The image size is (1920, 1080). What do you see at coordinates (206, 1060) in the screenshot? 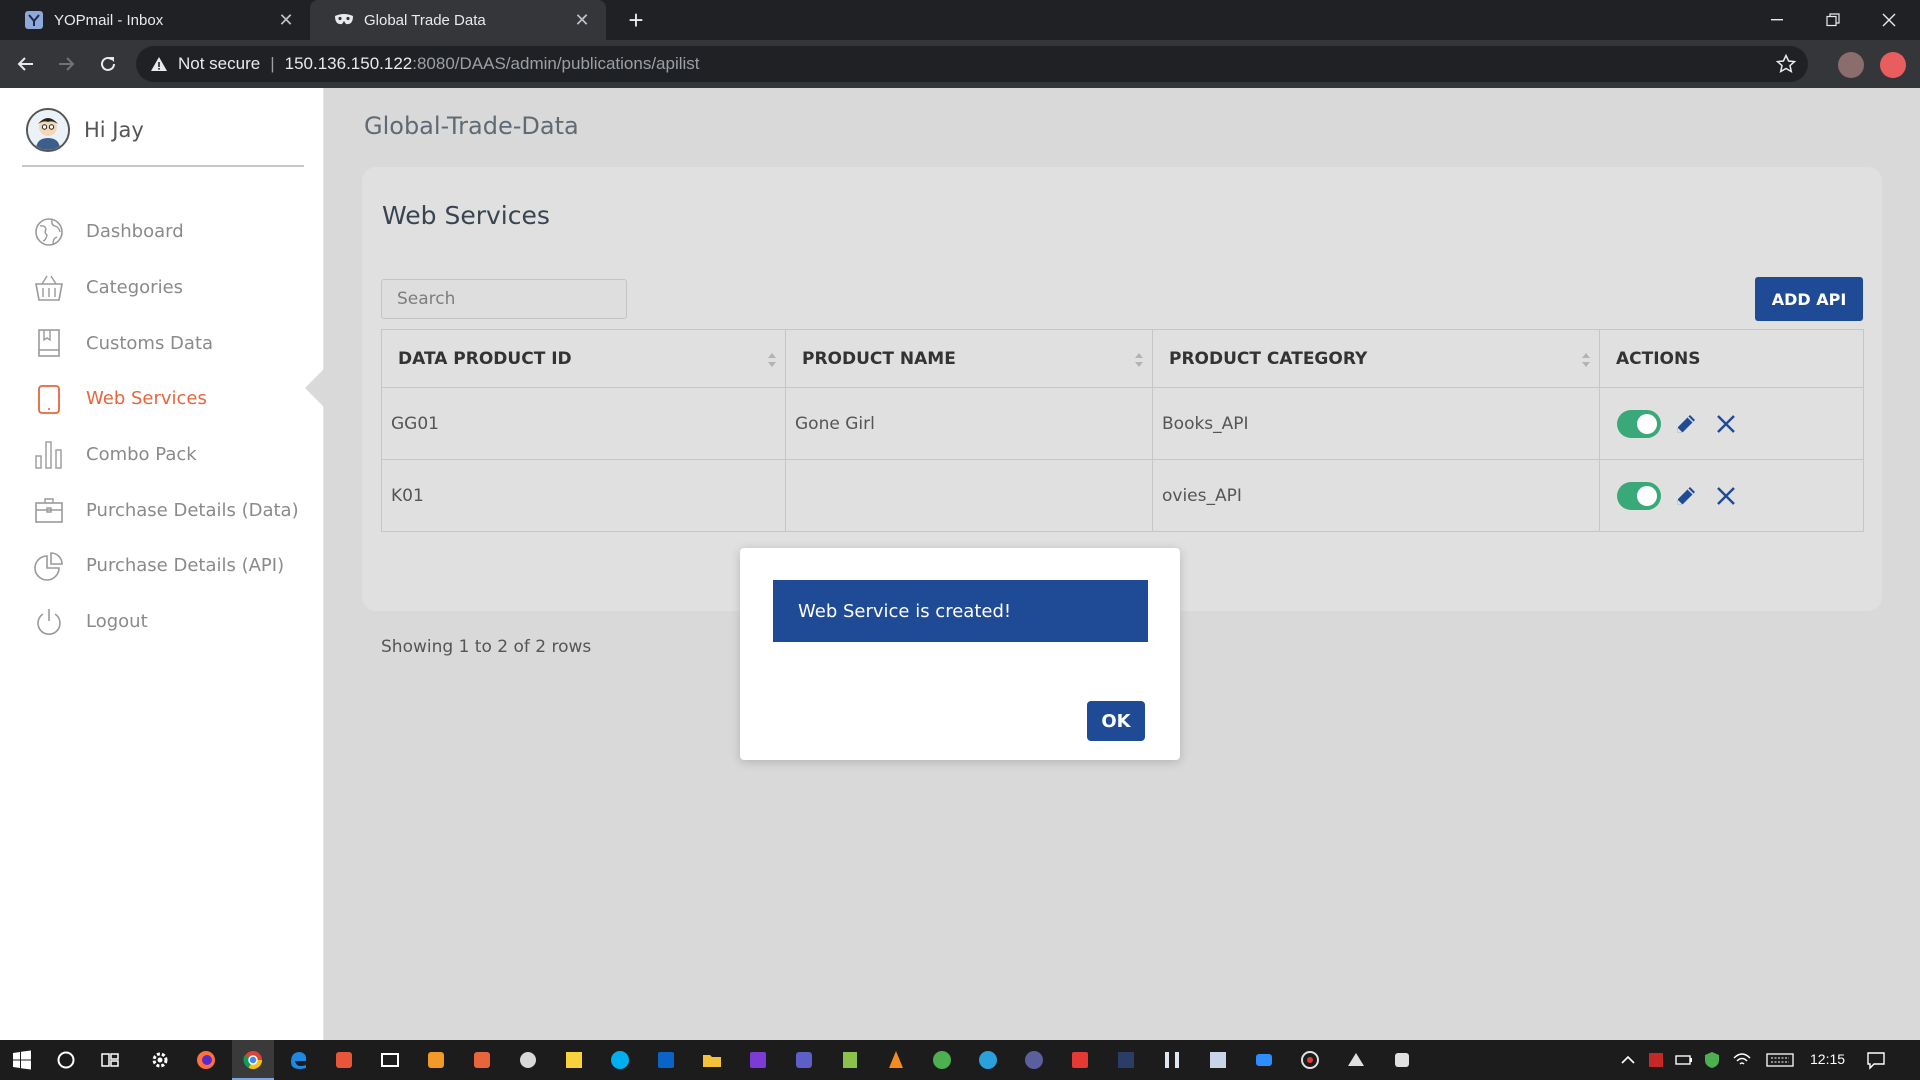
I see `firefox-icon` at bounding box center [206, 1060].